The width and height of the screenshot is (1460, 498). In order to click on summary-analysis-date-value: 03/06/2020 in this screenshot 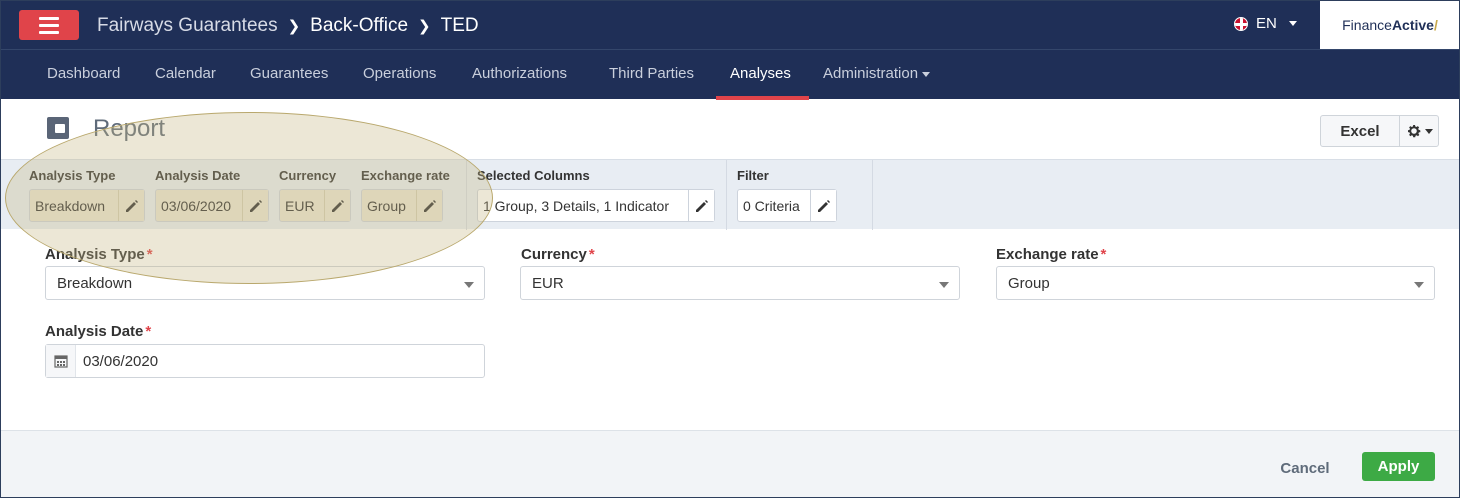, I will do `click(196, 205)`.